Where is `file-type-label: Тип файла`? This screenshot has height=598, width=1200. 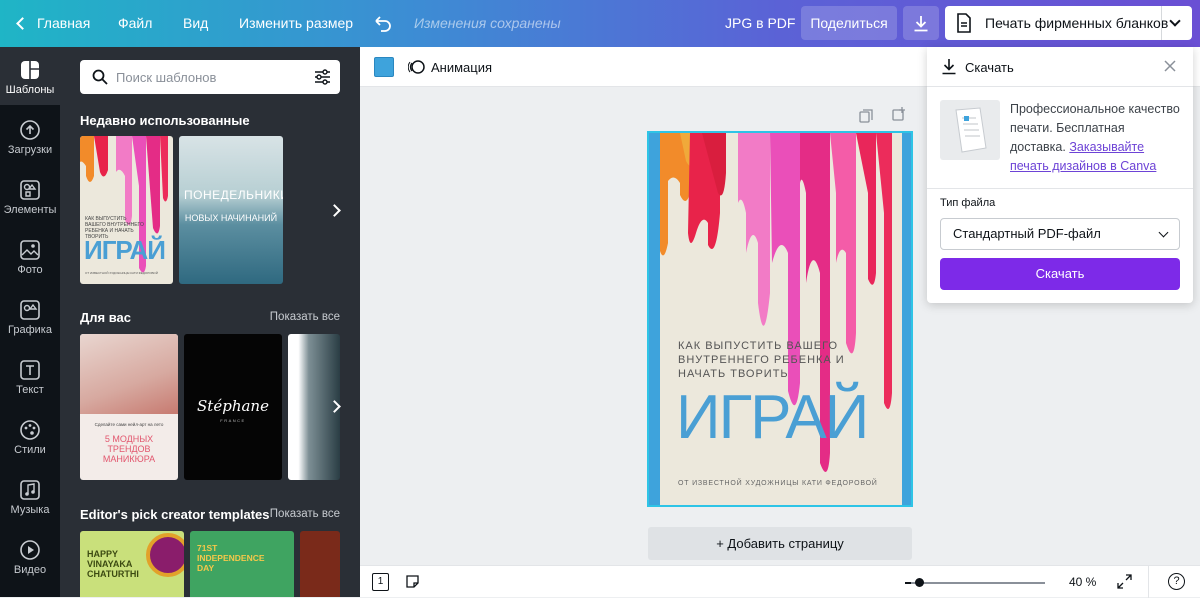
file-type-label: Тип файла is located at coordinates (968, 203).